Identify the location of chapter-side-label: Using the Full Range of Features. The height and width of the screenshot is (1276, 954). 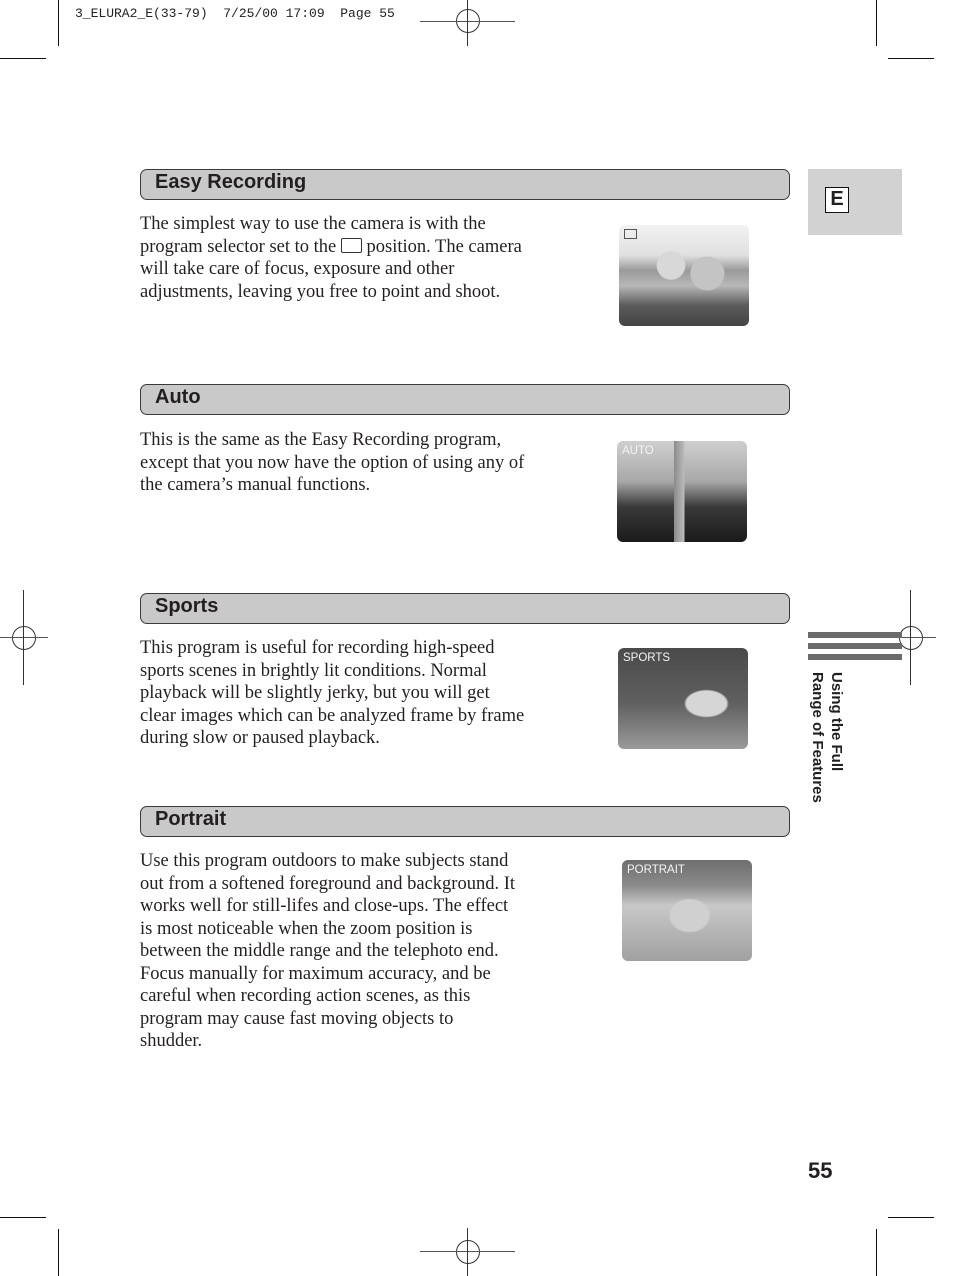
(827, 737).